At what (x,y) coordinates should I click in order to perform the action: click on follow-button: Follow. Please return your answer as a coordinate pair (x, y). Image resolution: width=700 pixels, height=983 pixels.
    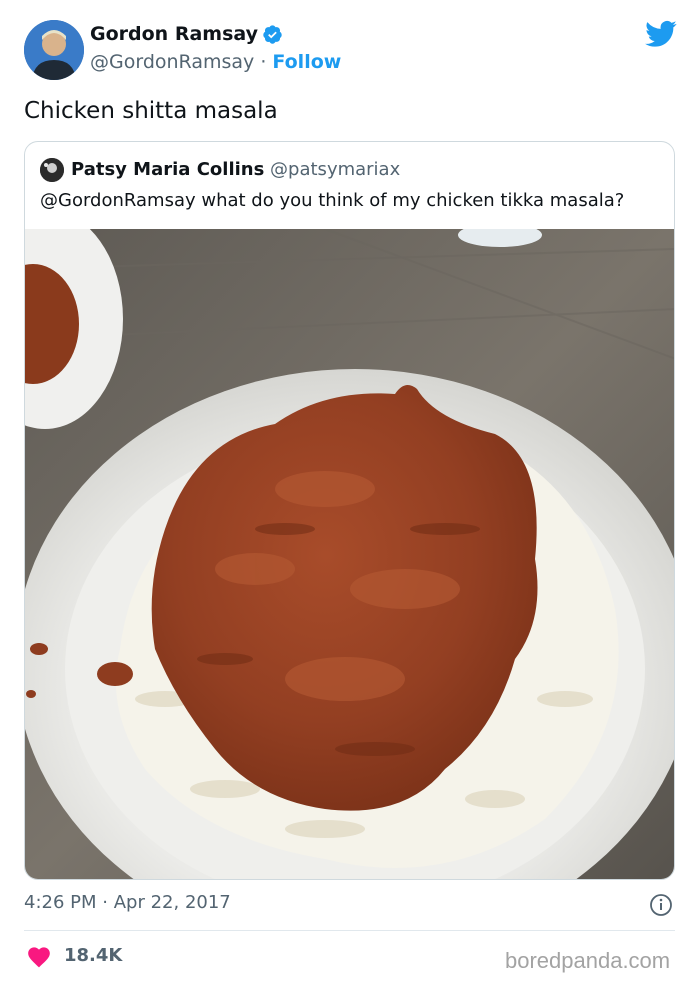
    Looking at the image, I should click on (306, 62).